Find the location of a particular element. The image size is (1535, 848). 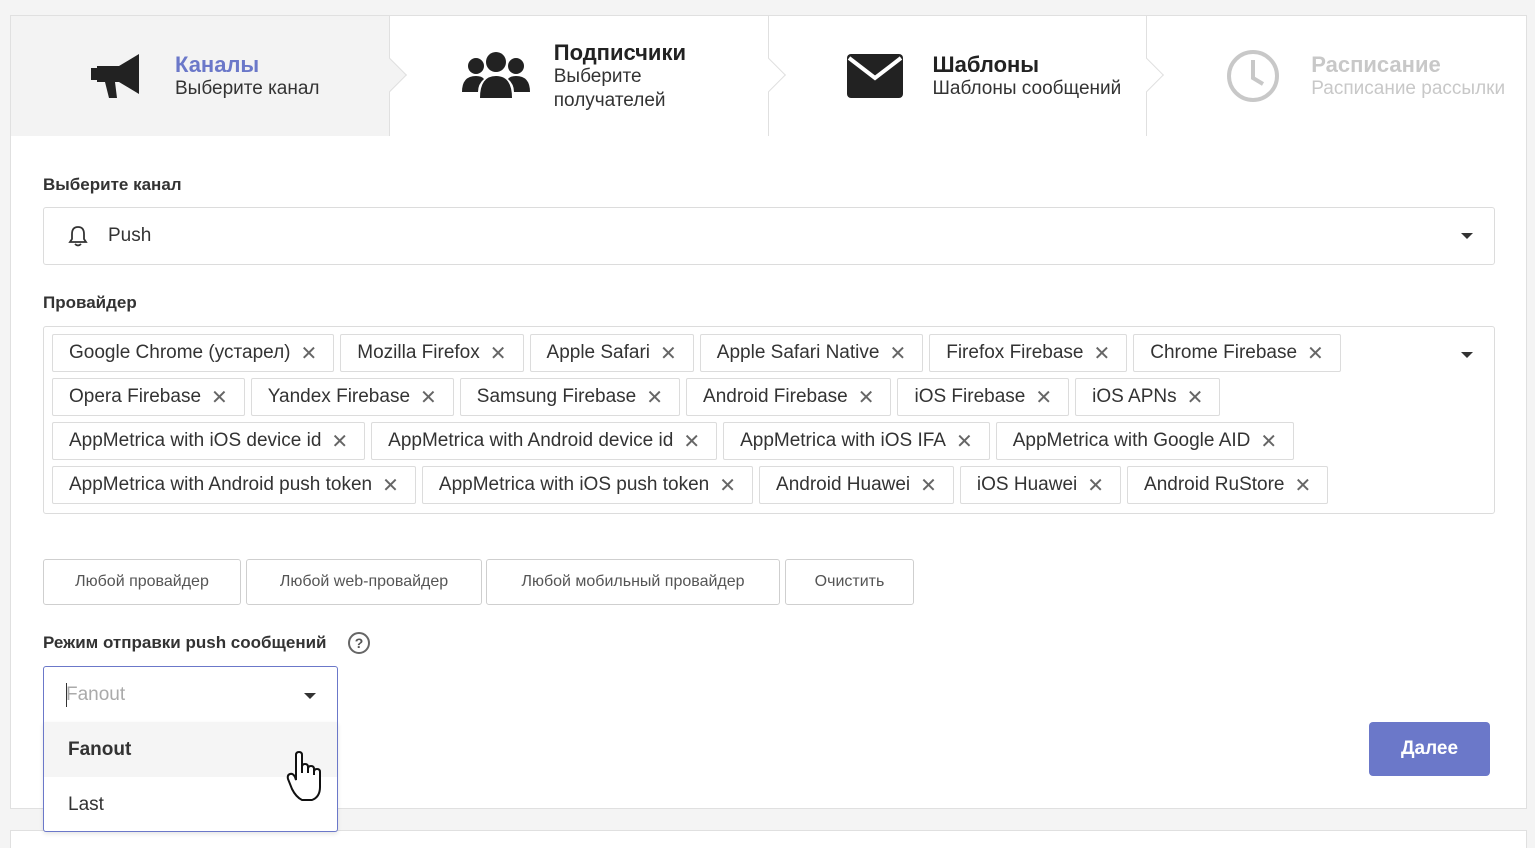

provider-tag: AppMetrica with Android push token ✕ is located at coordinates (234, 485).